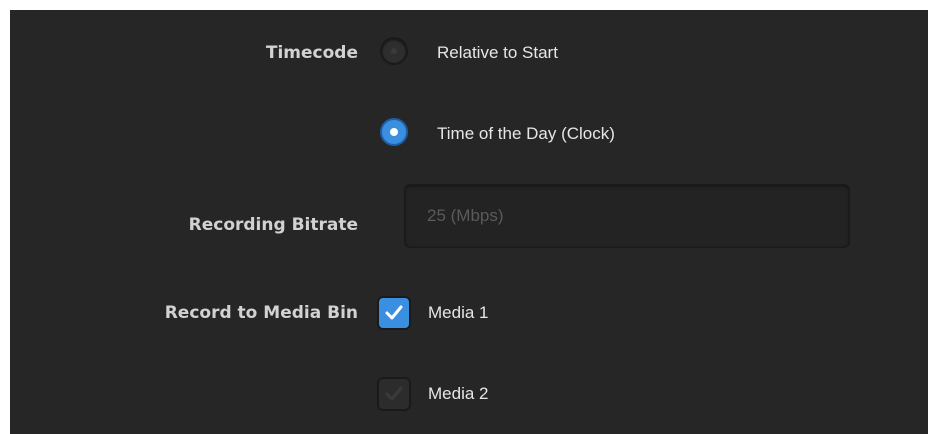 Image resolution: width=938 pixels, height=434 pixels. Describe the element at coordinates (261, 313) in the screenshot. I see `record-to-media-bin-label: Record to Media Bin` at that location.